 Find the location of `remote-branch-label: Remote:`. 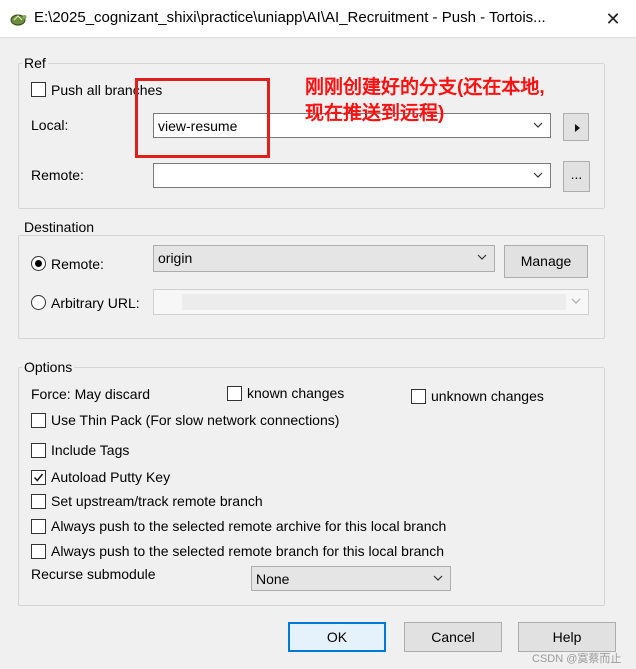

remote-branch-label: Remote: is located at coordinates (57, 175).